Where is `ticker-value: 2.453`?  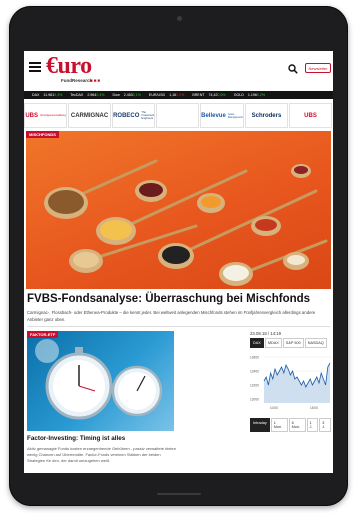
ticker-value: 2.453 is located at coordinates (128, 95).